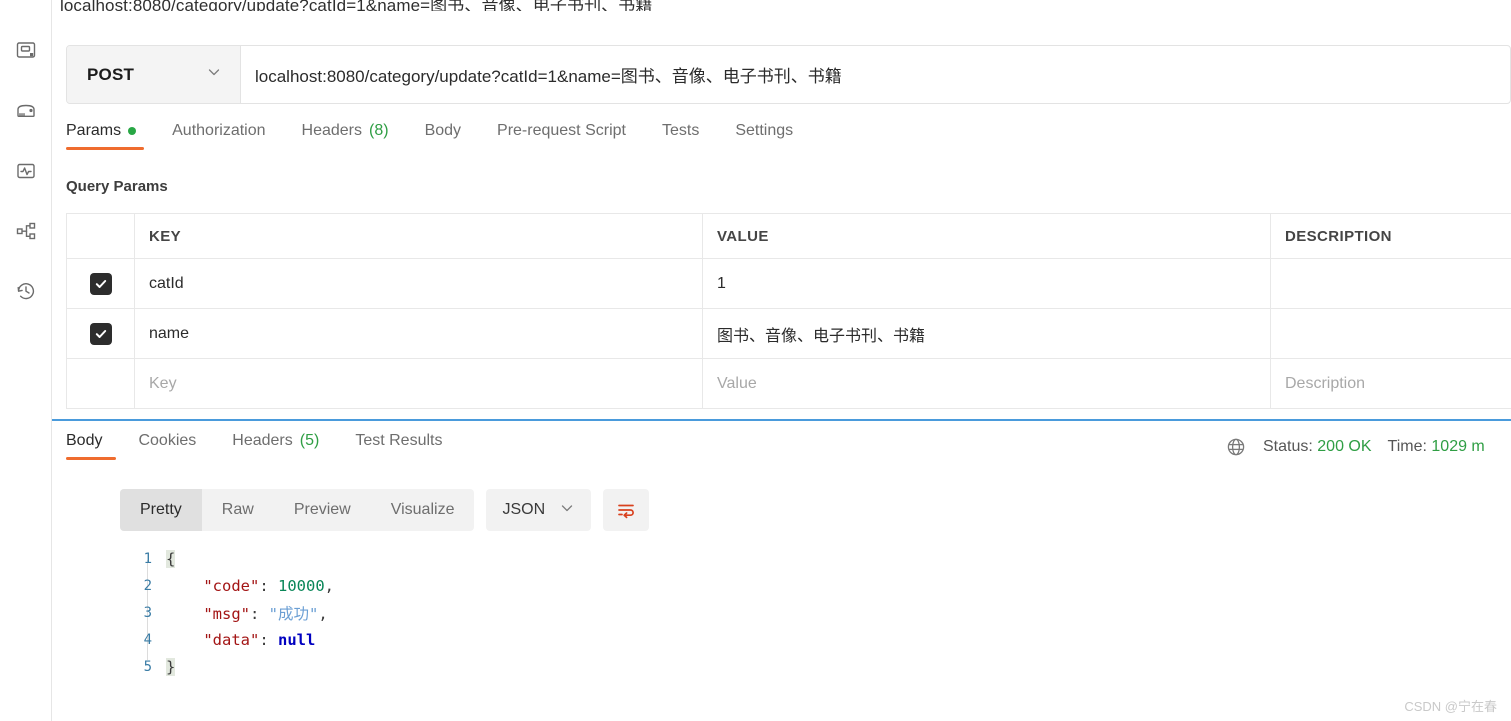  I want to click on time-text: Time: 1029 m, so click(1436, 447).